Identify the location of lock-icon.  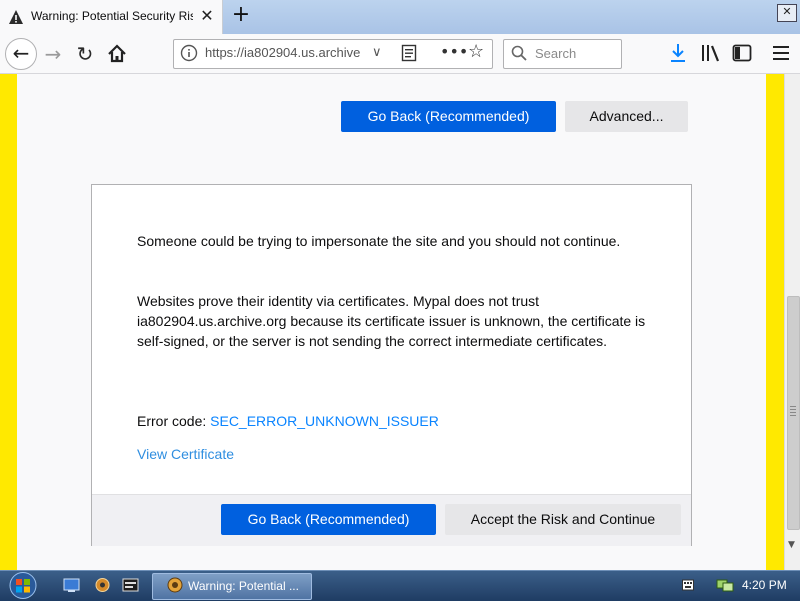
(189, 53).